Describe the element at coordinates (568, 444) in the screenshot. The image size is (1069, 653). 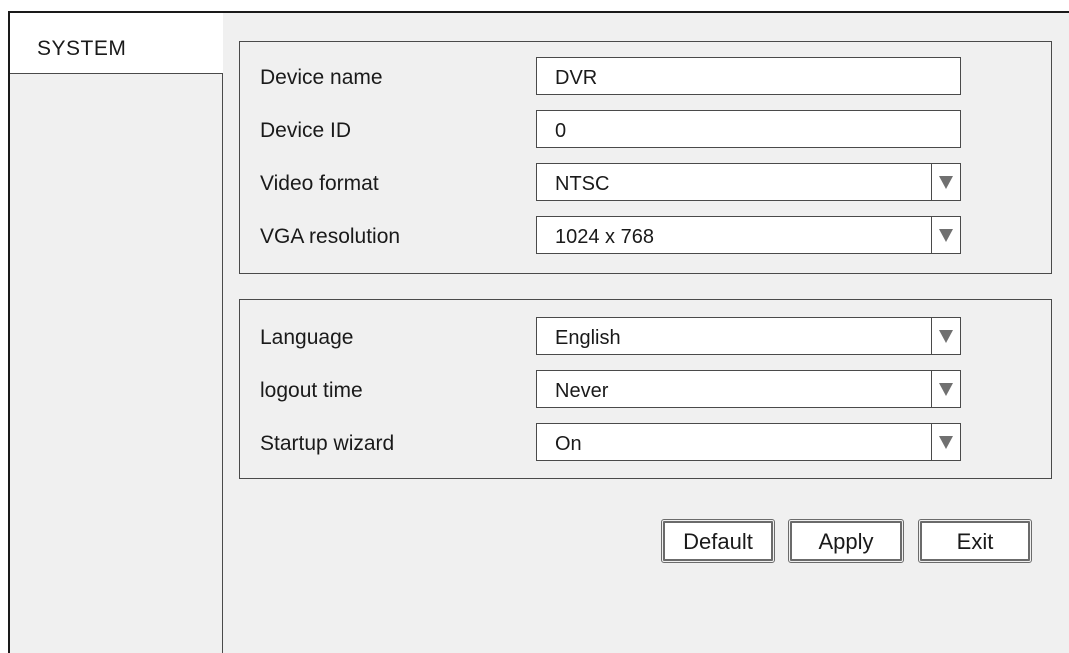
I see `startup-wizard-value: On` at that location.